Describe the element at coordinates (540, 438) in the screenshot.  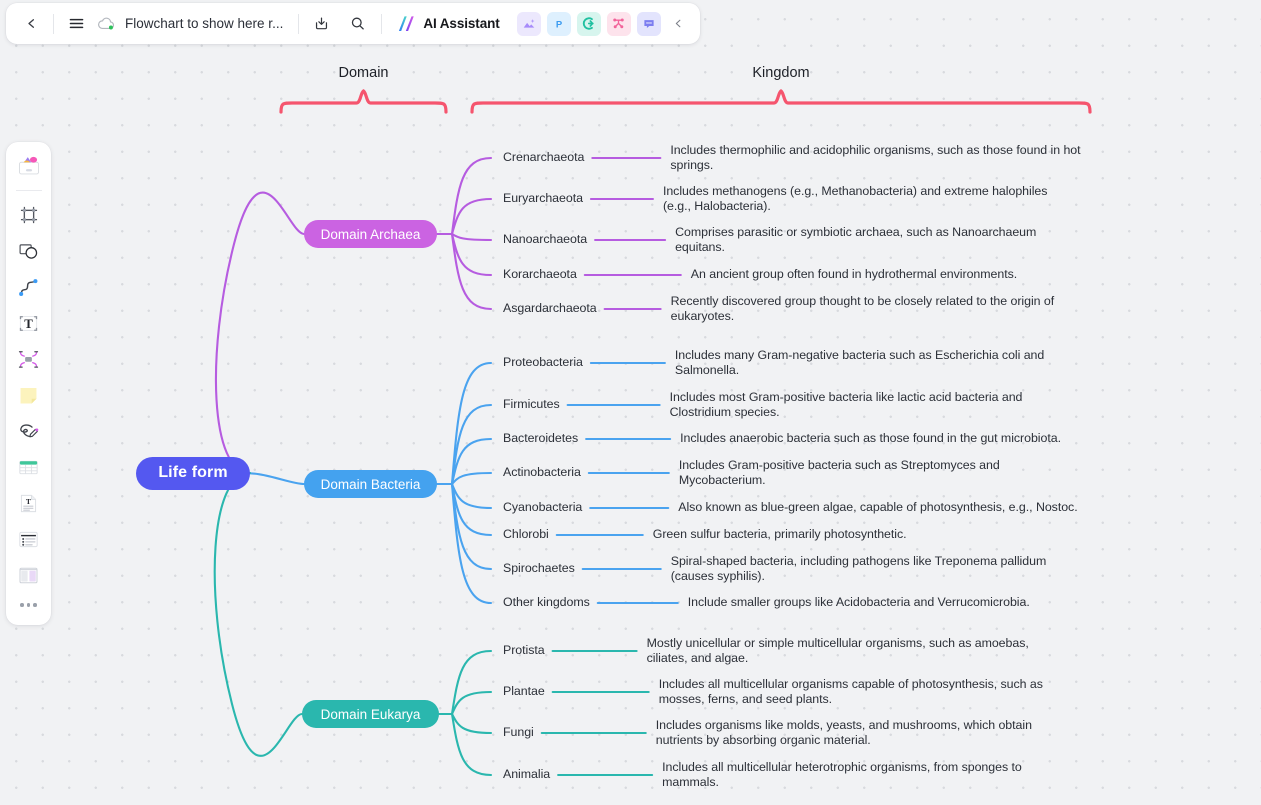
I see `mindmap-leaf-node: Bacteroidetes` at that location.